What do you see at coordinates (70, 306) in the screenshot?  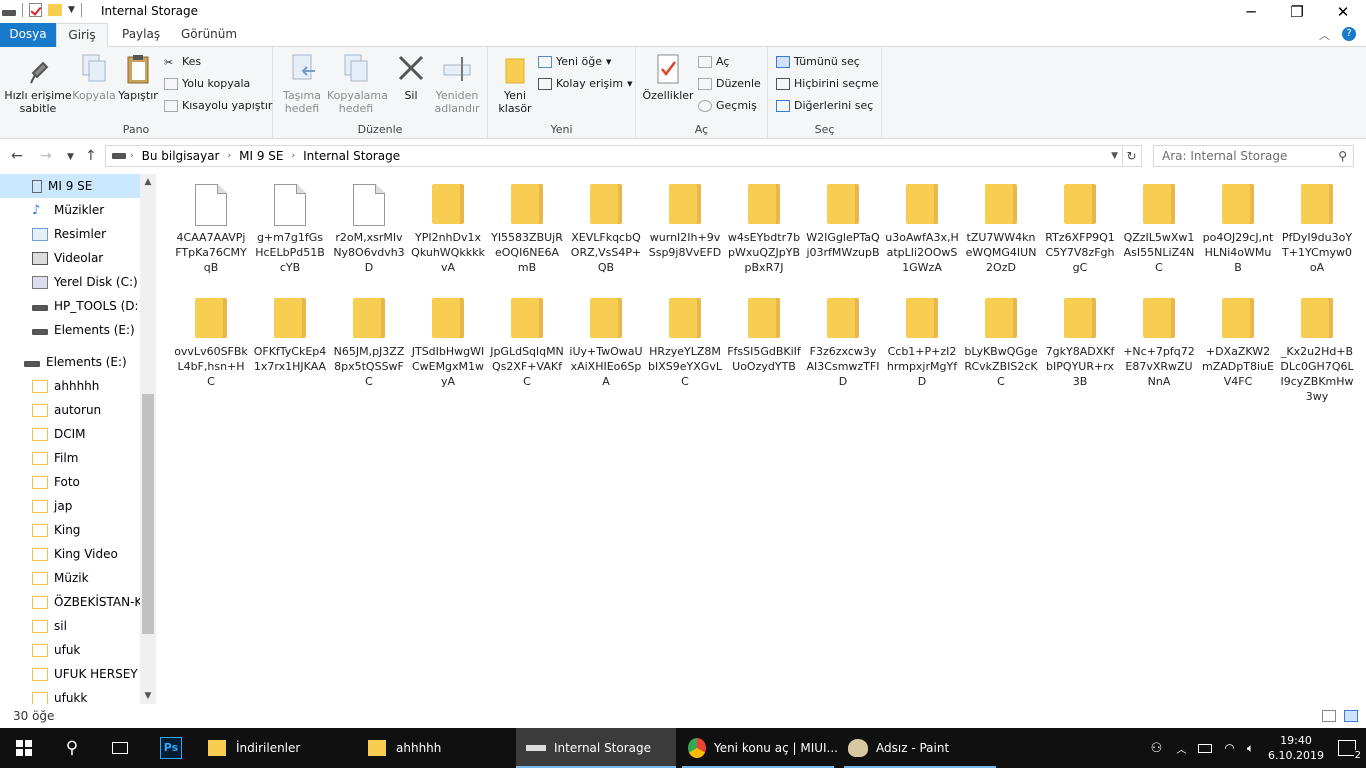 I see `sidebar-item-hp-tools-d: HP_TOOLS (D:)` at bounding box center [70, 306].